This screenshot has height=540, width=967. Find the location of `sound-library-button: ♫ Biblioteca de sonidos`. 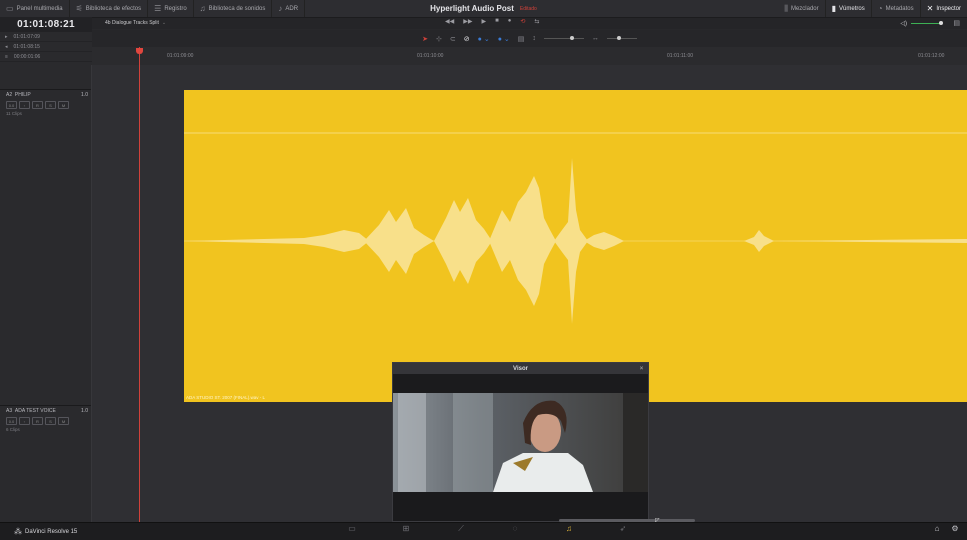

sound-library-button: ♫ Biblioteca de sonidos is located at coordinates (233, 8).